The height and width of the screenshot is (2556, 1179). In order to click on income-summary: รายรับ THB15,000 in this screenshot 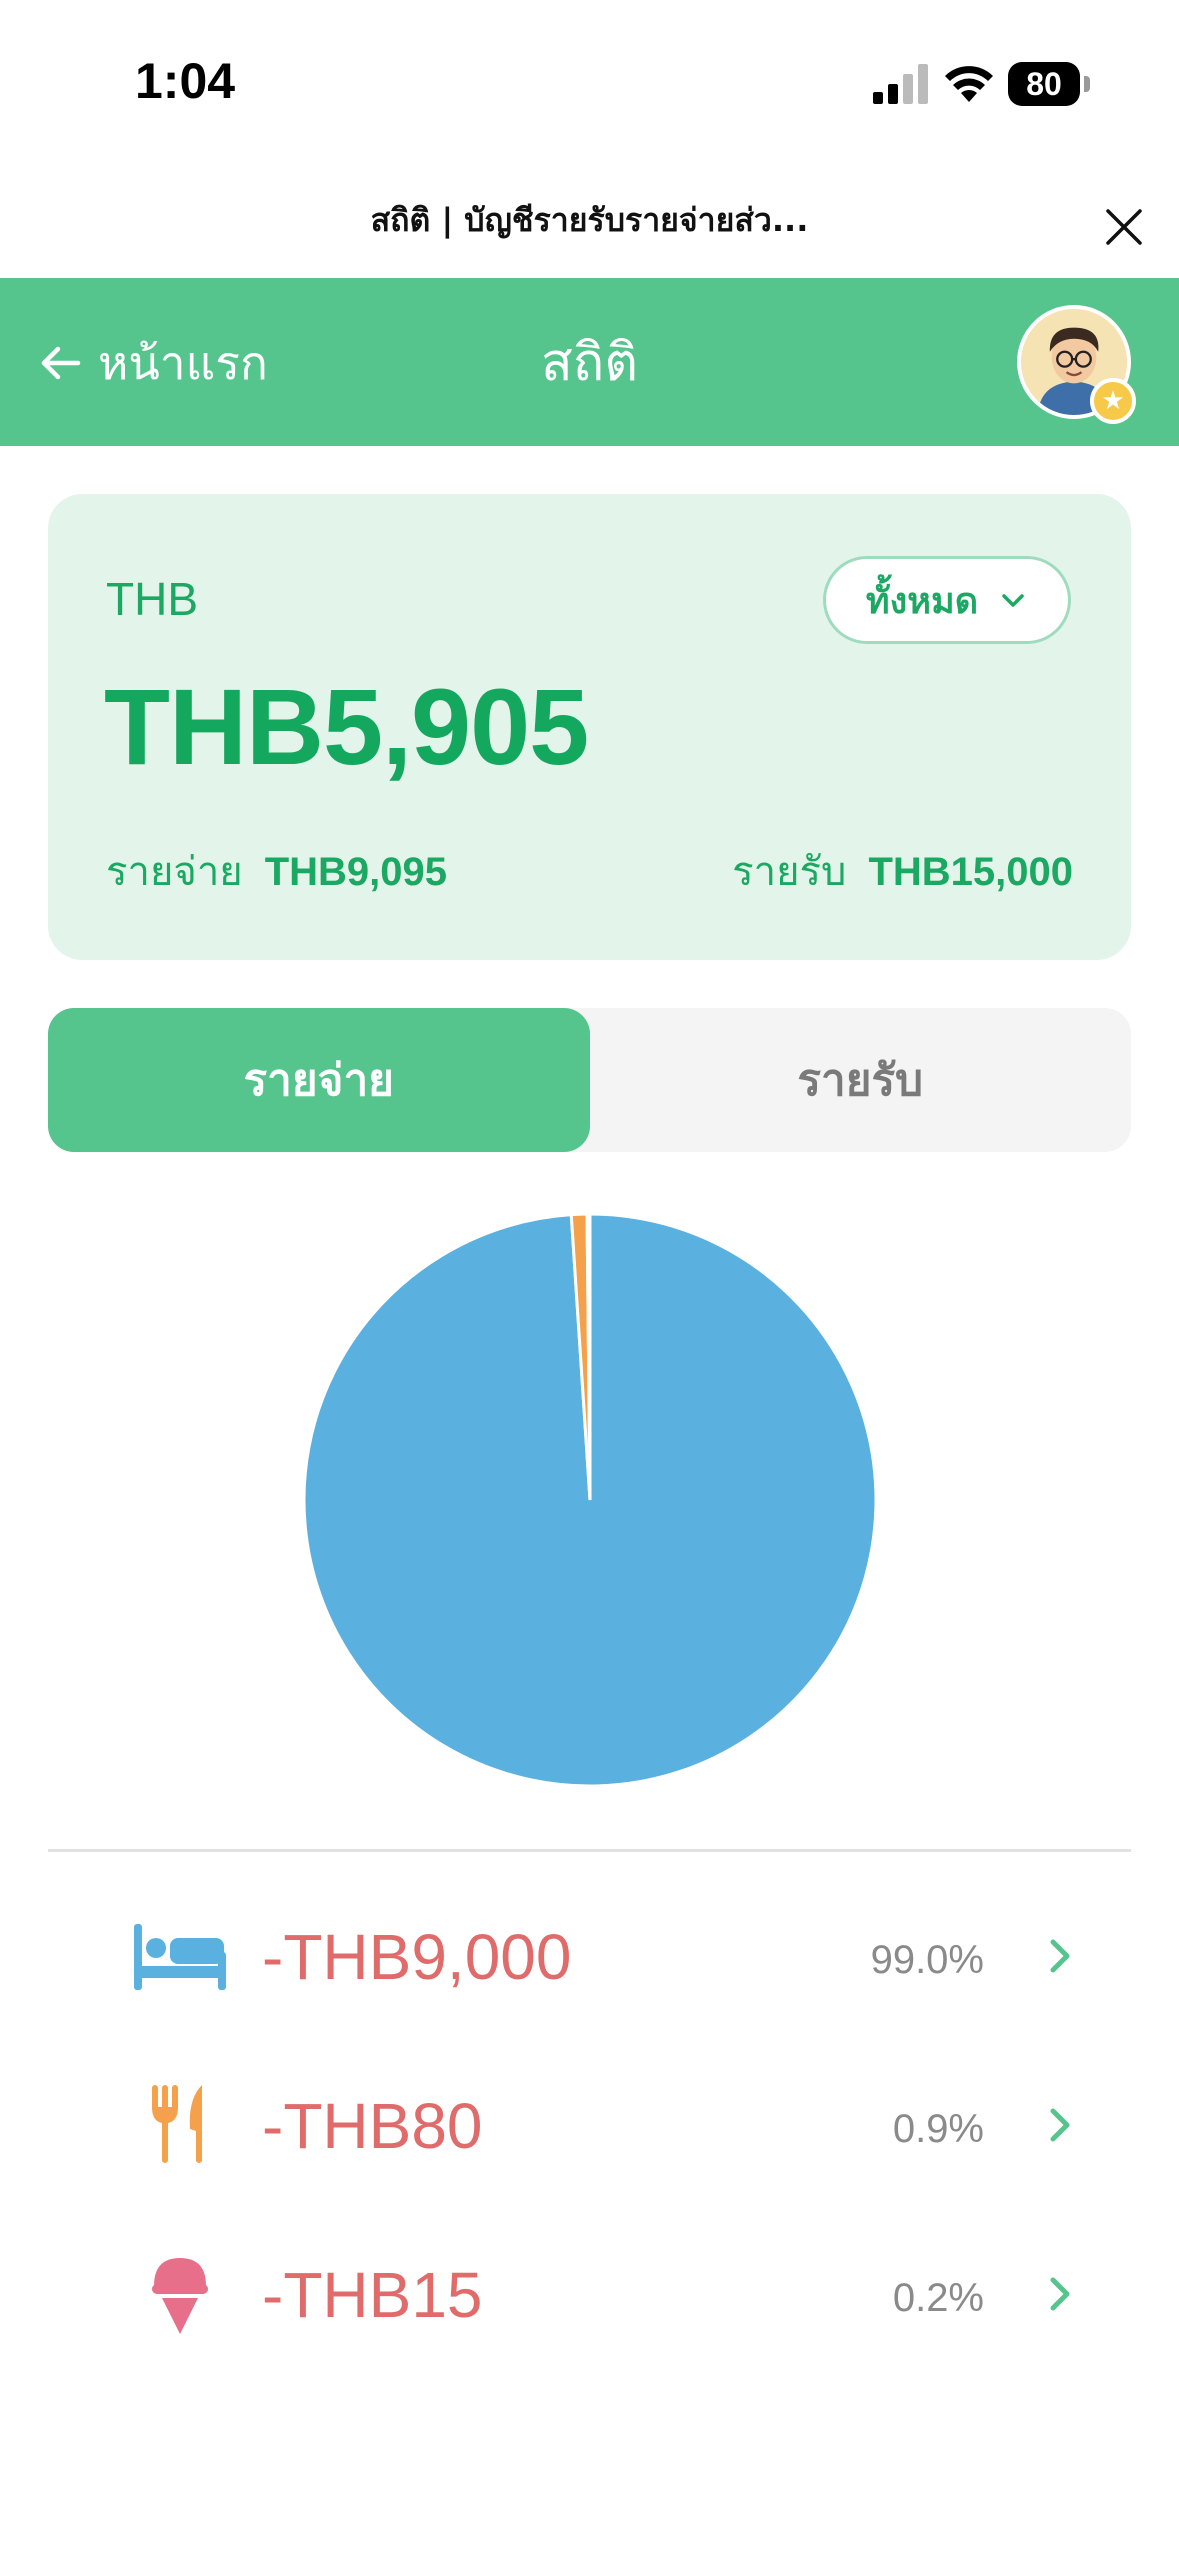, I will do `click(902, 871)`.